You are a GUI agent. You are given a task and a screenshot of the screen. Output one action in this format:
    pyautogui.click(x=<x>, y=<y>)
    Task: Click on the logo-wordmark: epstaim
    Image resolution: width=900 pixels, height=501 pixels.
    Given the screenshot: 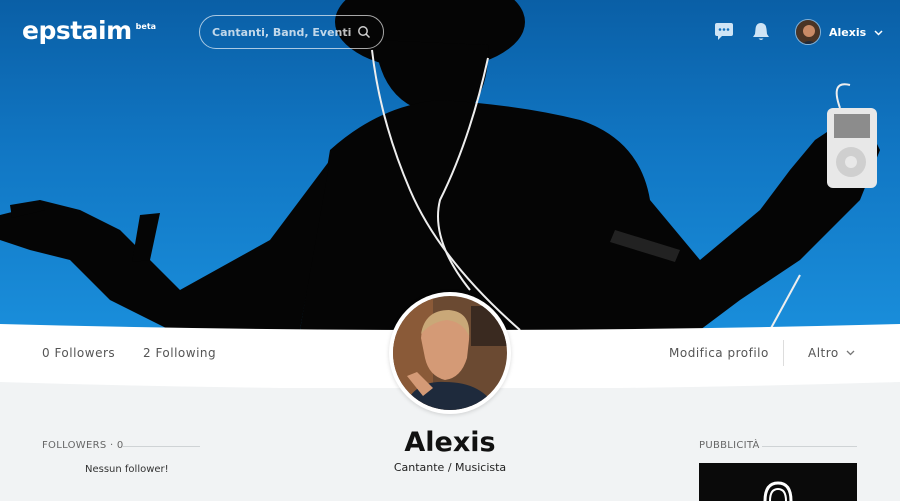 What is the action you would take?
    pyautogui.click(x=77, y=30)
    